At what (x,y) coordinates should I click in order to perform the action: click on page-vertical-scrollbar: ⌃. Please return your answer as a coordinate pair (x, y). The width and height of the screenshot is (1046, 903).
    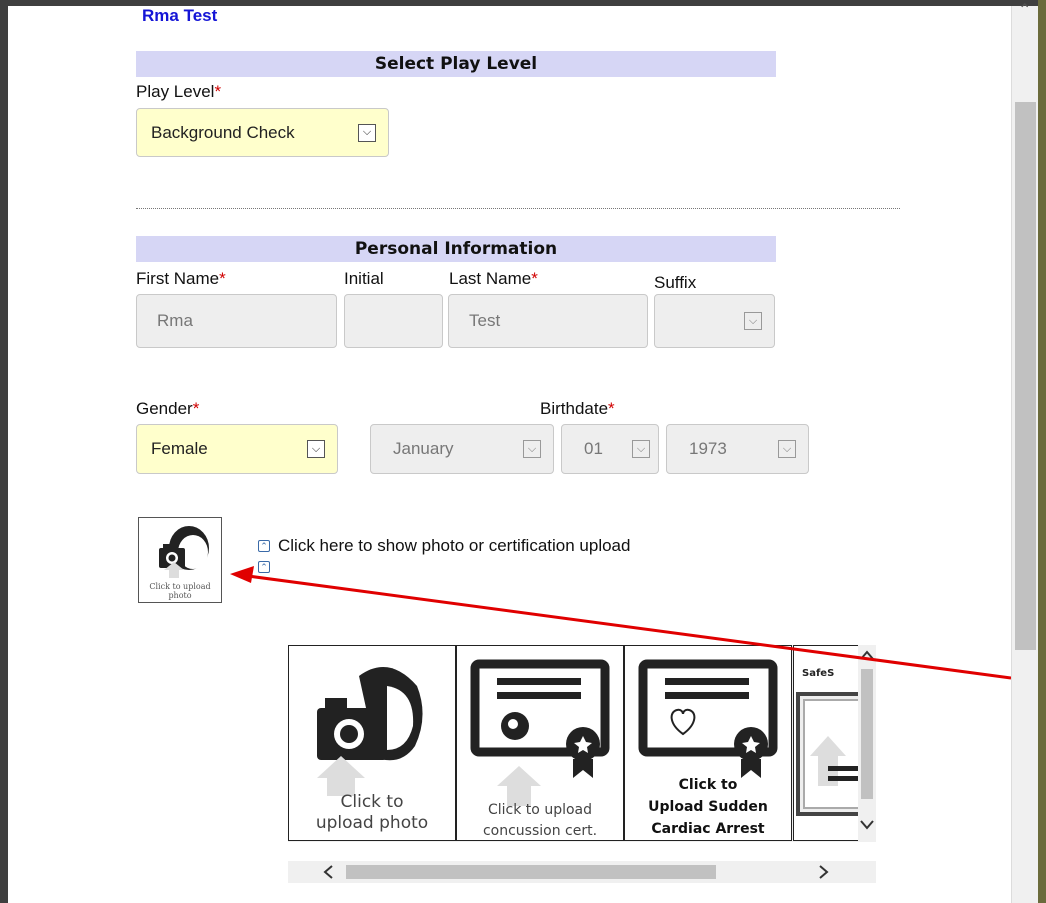
    Looking at the image, I should click on (1024, 452).